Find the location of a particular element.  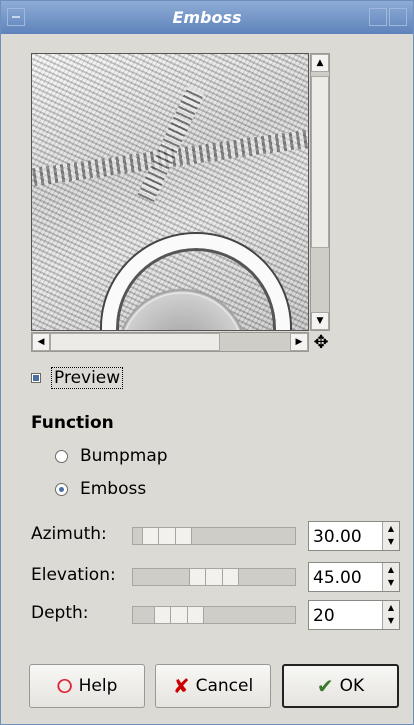

depth-value: 20 is located at coordinates (324, 616).